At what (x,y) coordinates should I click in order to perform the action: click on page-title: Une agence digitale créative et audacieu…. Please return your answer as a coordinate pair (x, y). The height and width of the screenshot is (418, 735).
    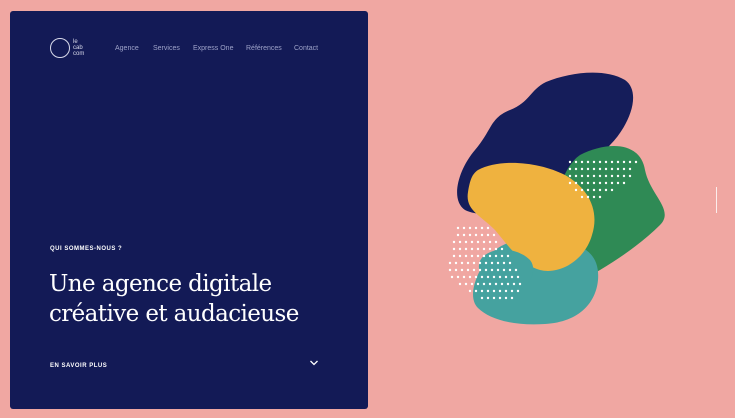
    Looking at the image, I should click on (206, 299).